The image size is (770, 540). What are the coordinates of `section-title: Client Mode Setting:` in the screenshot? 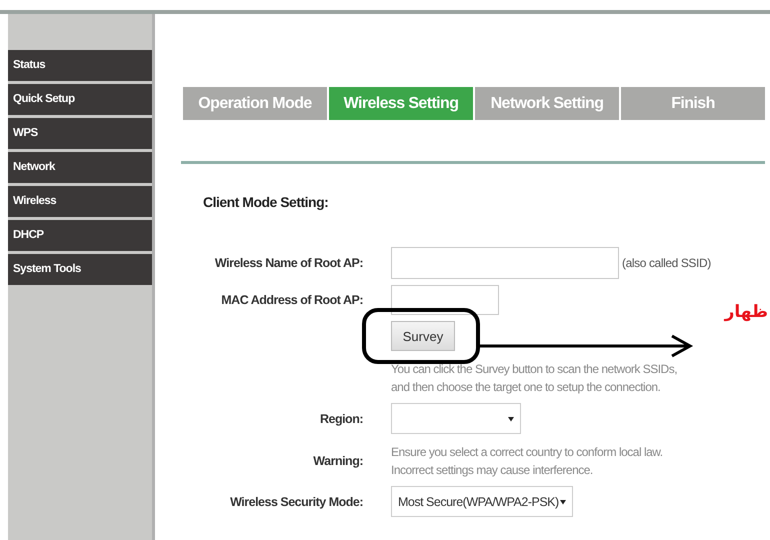 It's located at (266, 202).